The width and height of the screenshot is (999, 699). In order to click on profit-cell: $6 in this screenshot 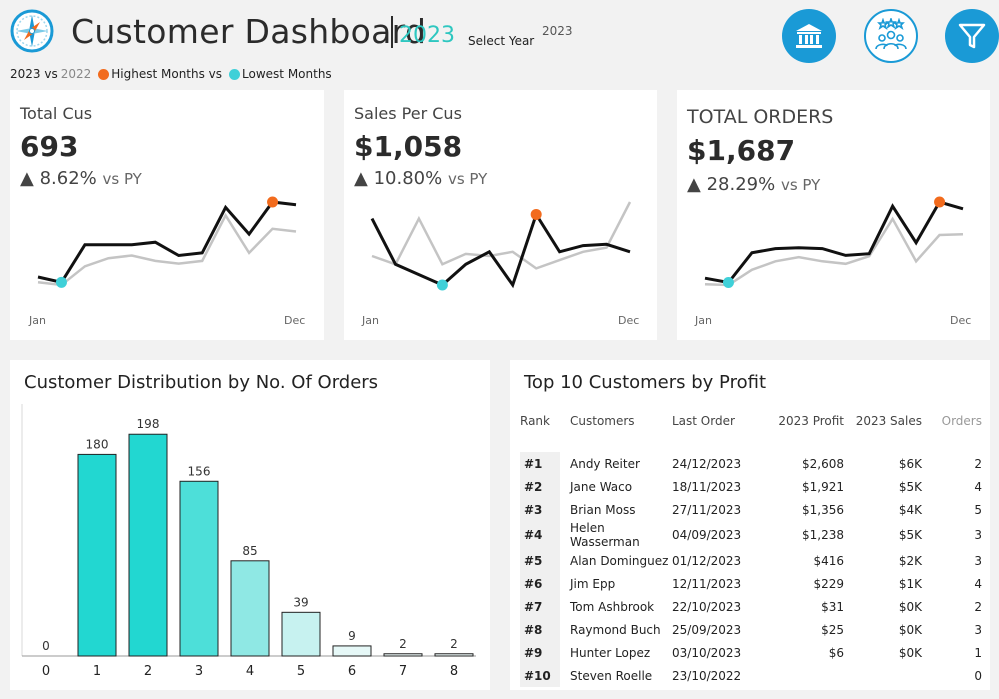, I will do `click(836, 652)`.